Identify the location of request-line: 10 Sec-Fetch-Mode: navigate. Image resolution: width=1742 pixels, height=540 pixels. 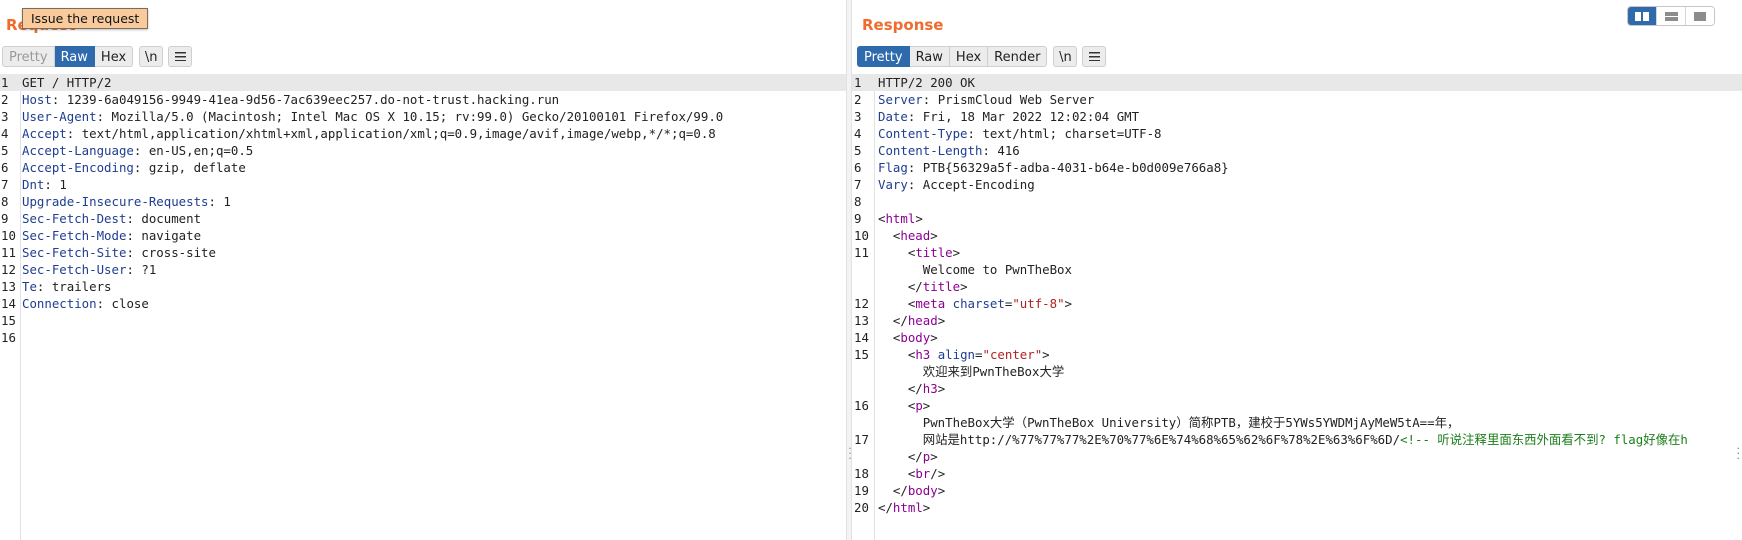
(423, 235).